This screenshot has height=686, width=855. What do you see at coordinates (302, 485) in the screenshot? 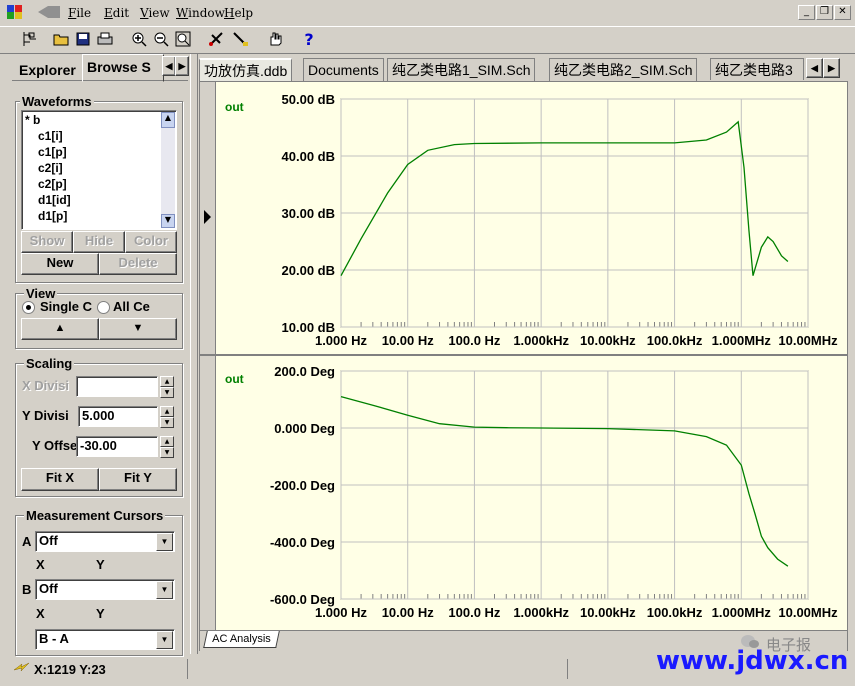
I see `y-tick-label: -200.0 Deg` at bounding box center [302, 485].